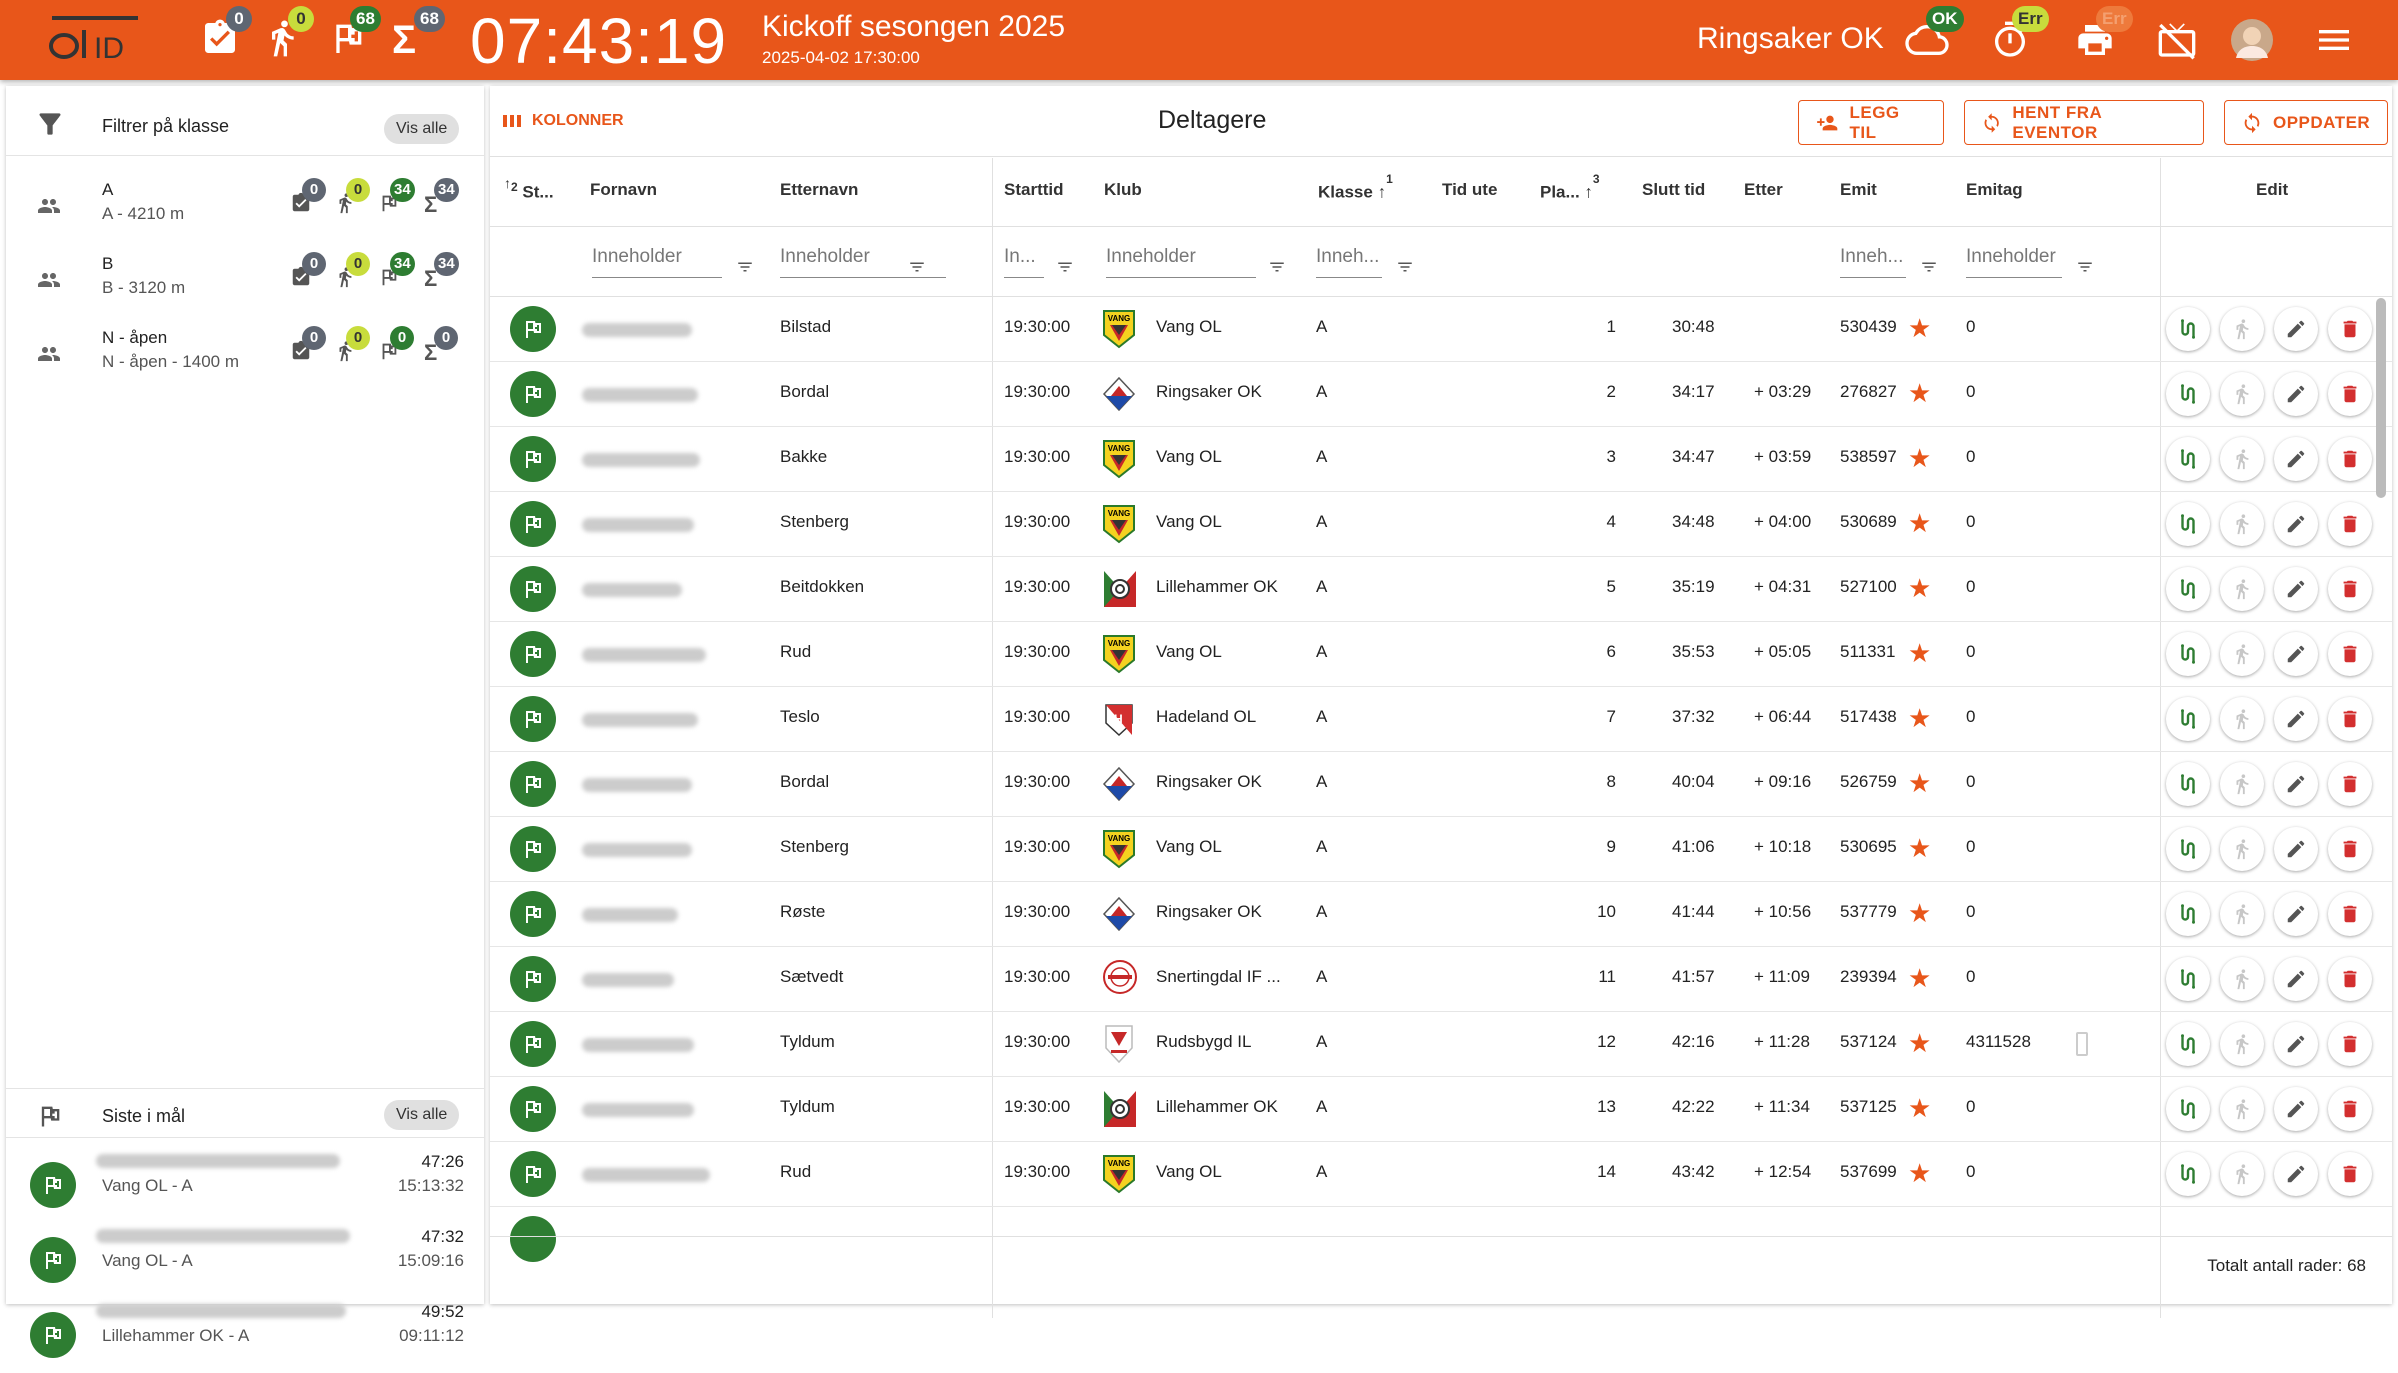 Image resolution: width=2398 pixels, height=1373 pixels. What do you see at coordinates (1763, 190) in the screenshot?
I see `col-header-after: Etter` at bounding box center [1763, 190].